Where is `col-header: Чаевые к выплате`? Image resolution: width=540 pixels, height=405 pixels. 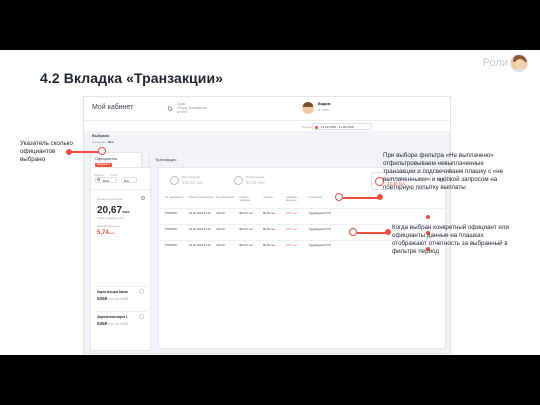
col-header: Чаевые к выплате is located at coordinates (297, 199).